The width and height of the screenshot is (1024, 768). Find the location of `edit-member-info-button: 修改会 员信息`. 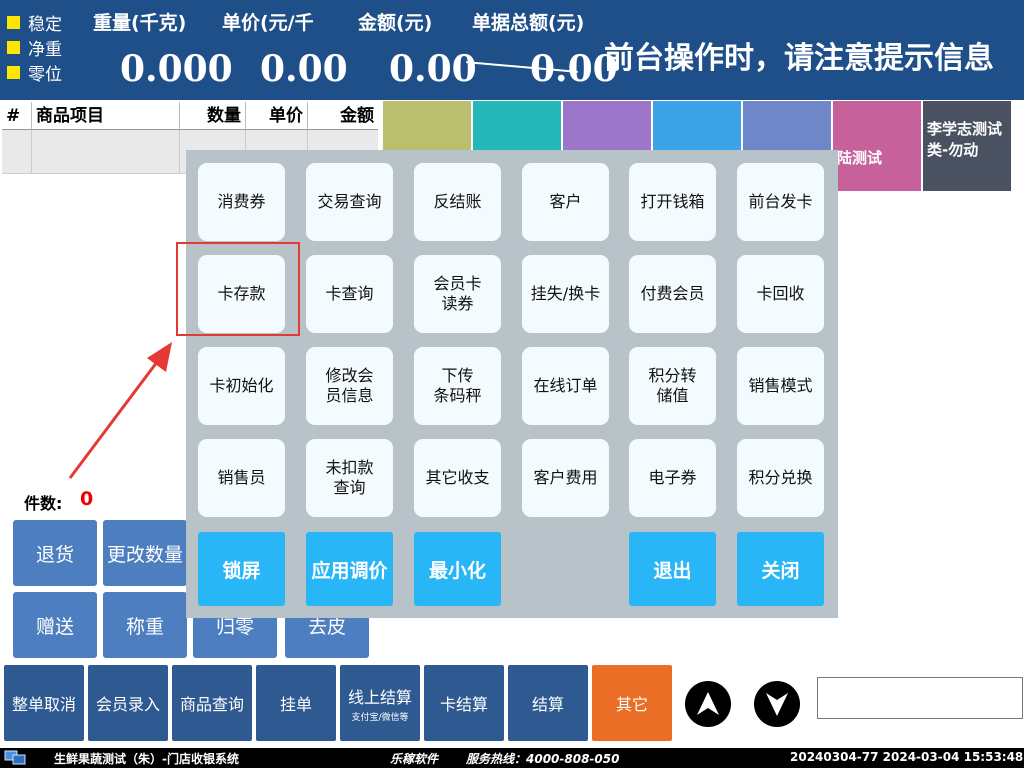

edit-member-info-button: 修改会 员信息 is located at coordinates (349, 386).